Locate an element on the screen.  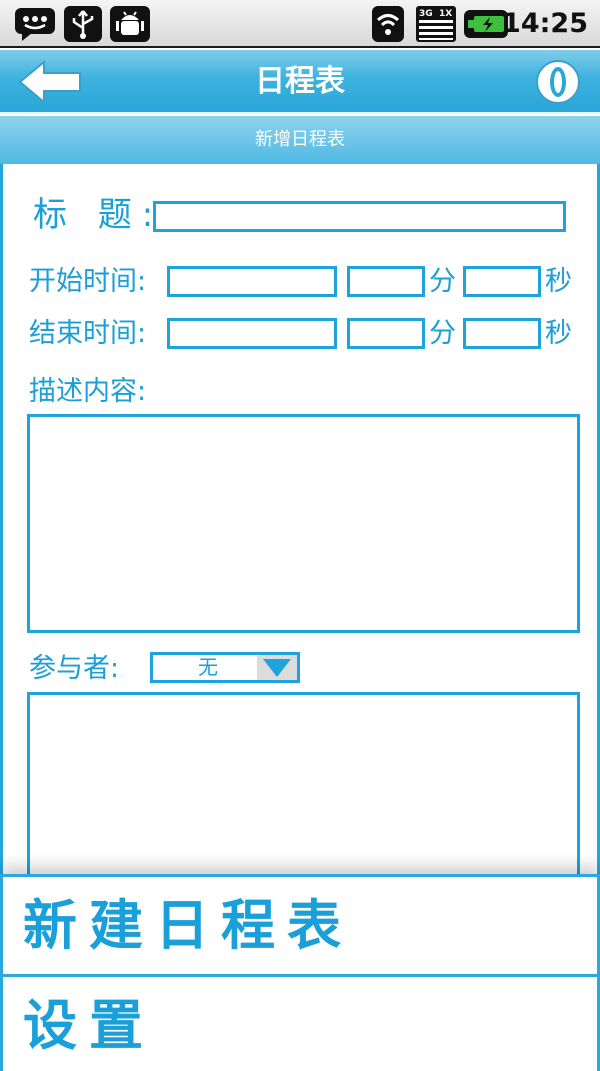
title-bar: 日程表 is located at coordinates (300, 82).